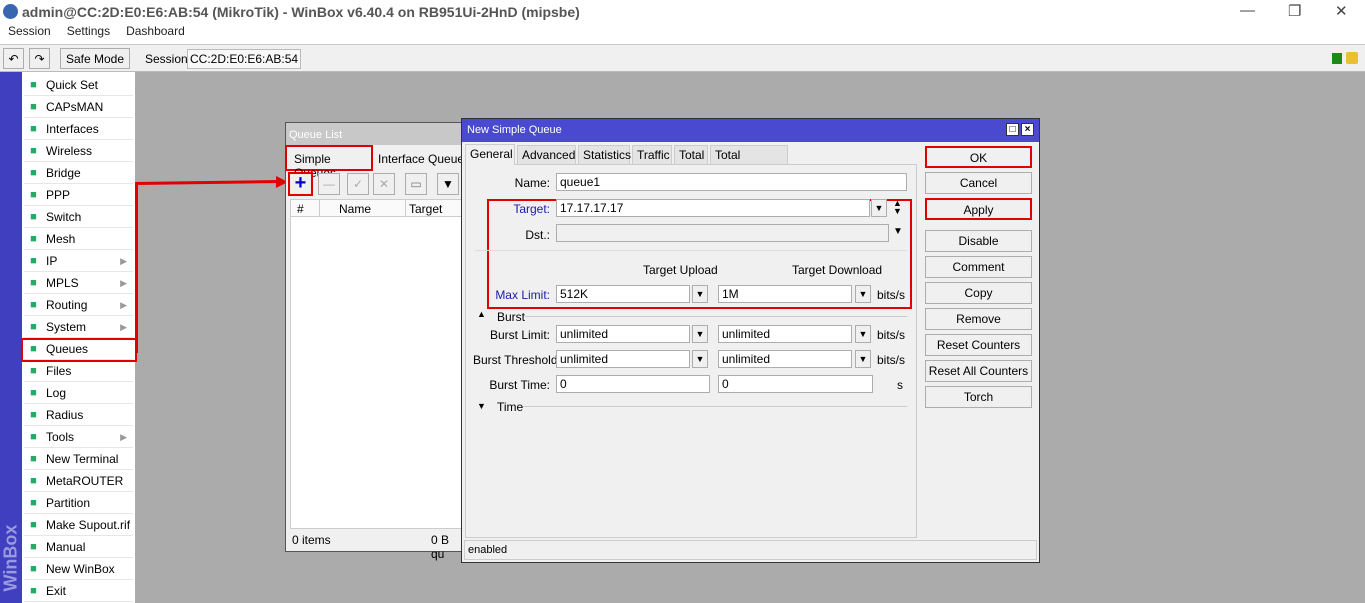 The width and height of the screenshot is (1365, 603). I want to click on sidebar-item-mesh: ■ Mesh, so click(78, 239).